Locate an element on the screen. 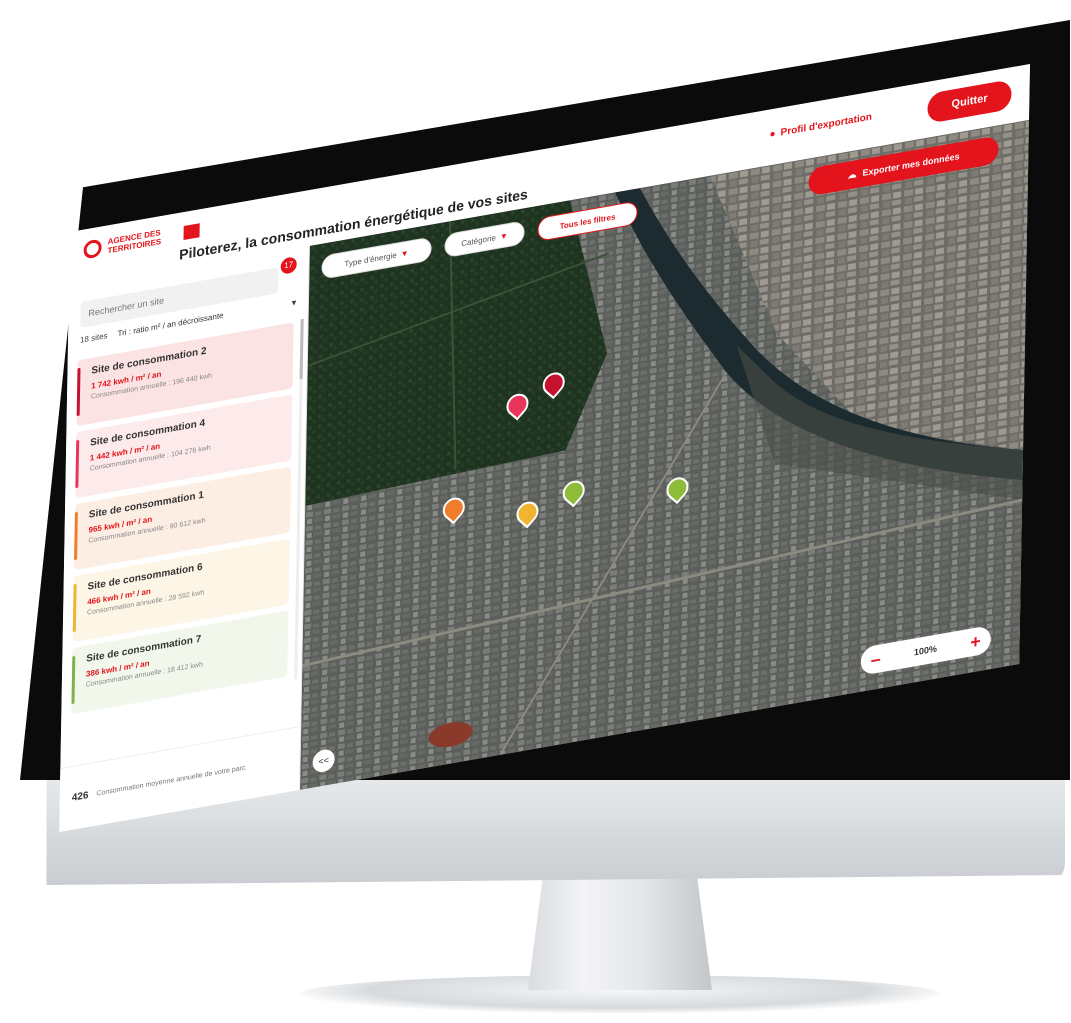 Image resolution: width=1071 pixels, height=1023 pixels. zoom-level: 100% is located at coordinates (925, 650).